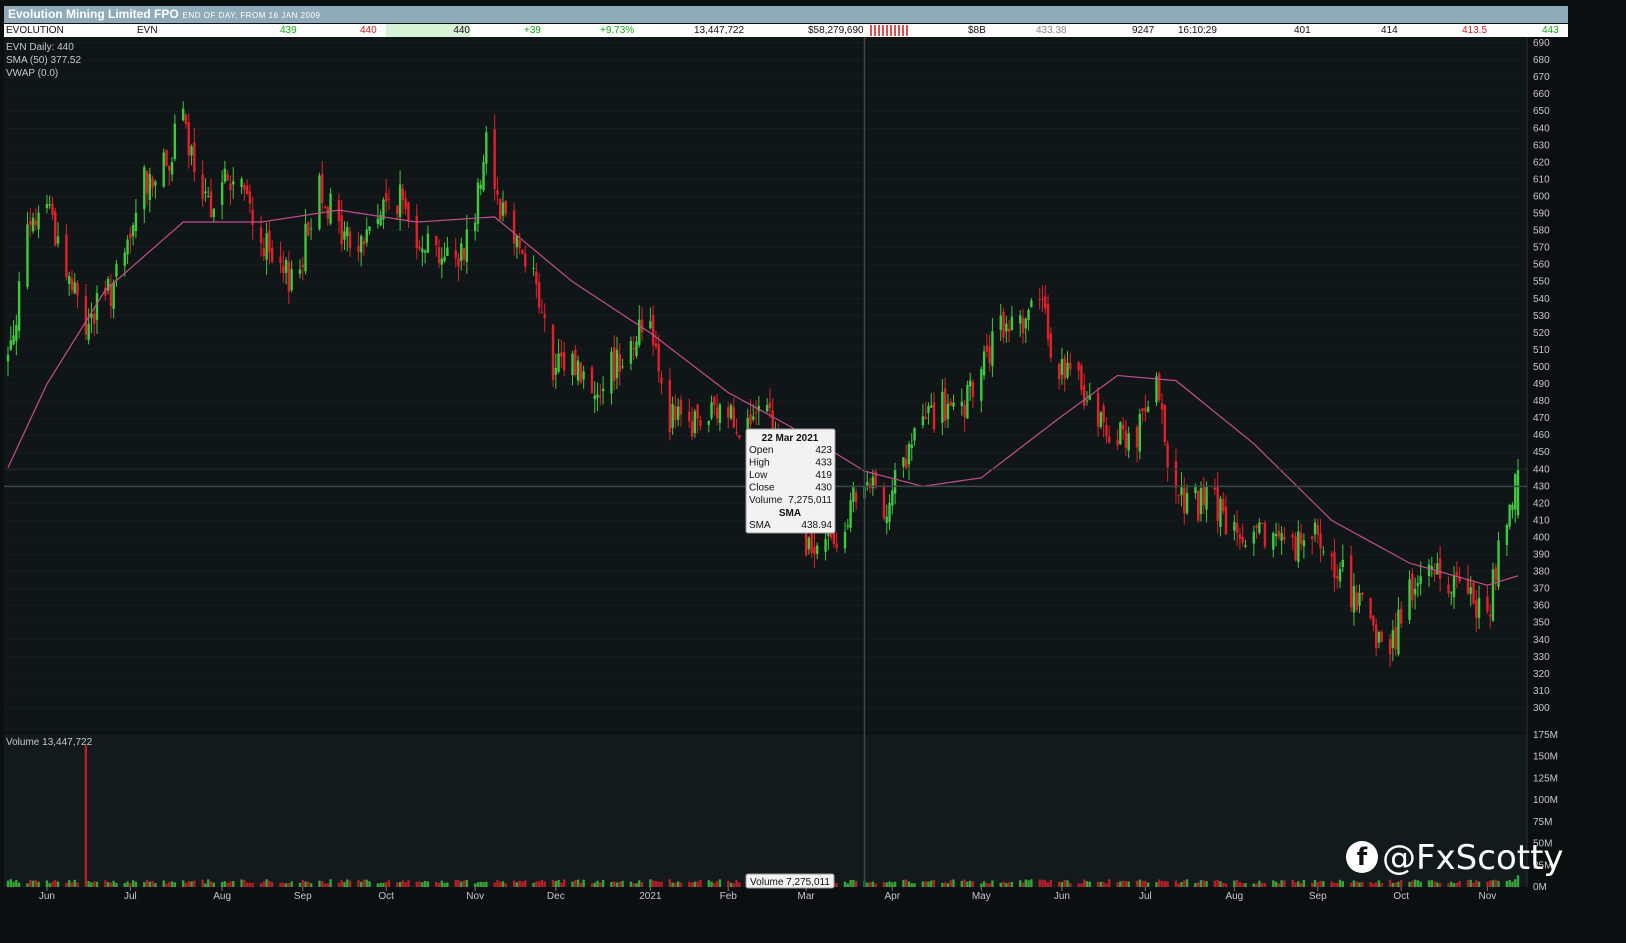 This screenshot has height=943, width=1626. I want to click on price-tick-label: 460, so click(1541, 435).